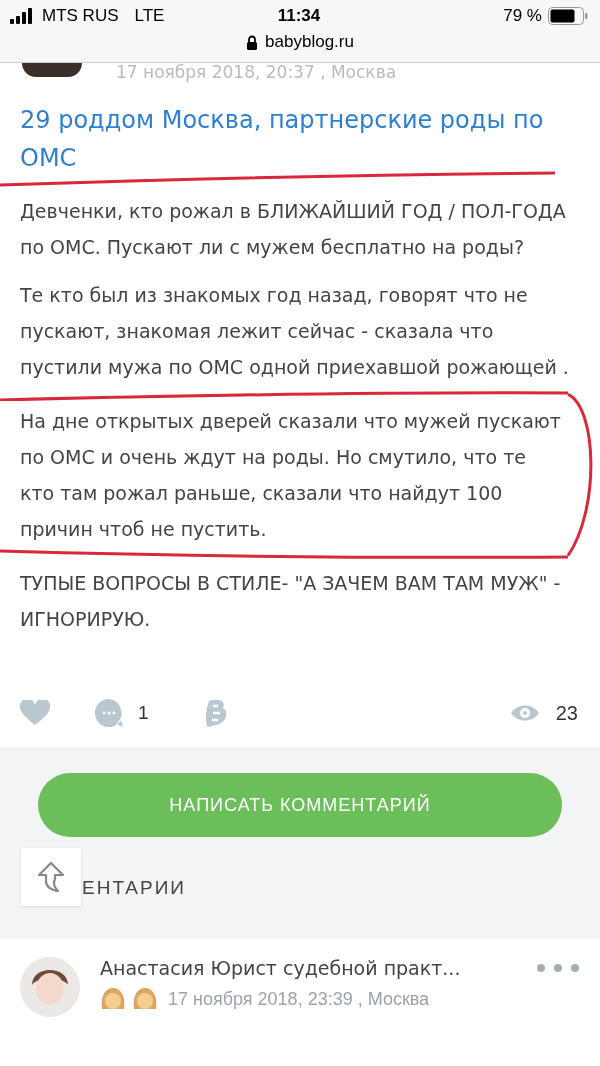  Describe the element at coordinates (568, 16) in the screenshot. I see `battery-icon` at that location.